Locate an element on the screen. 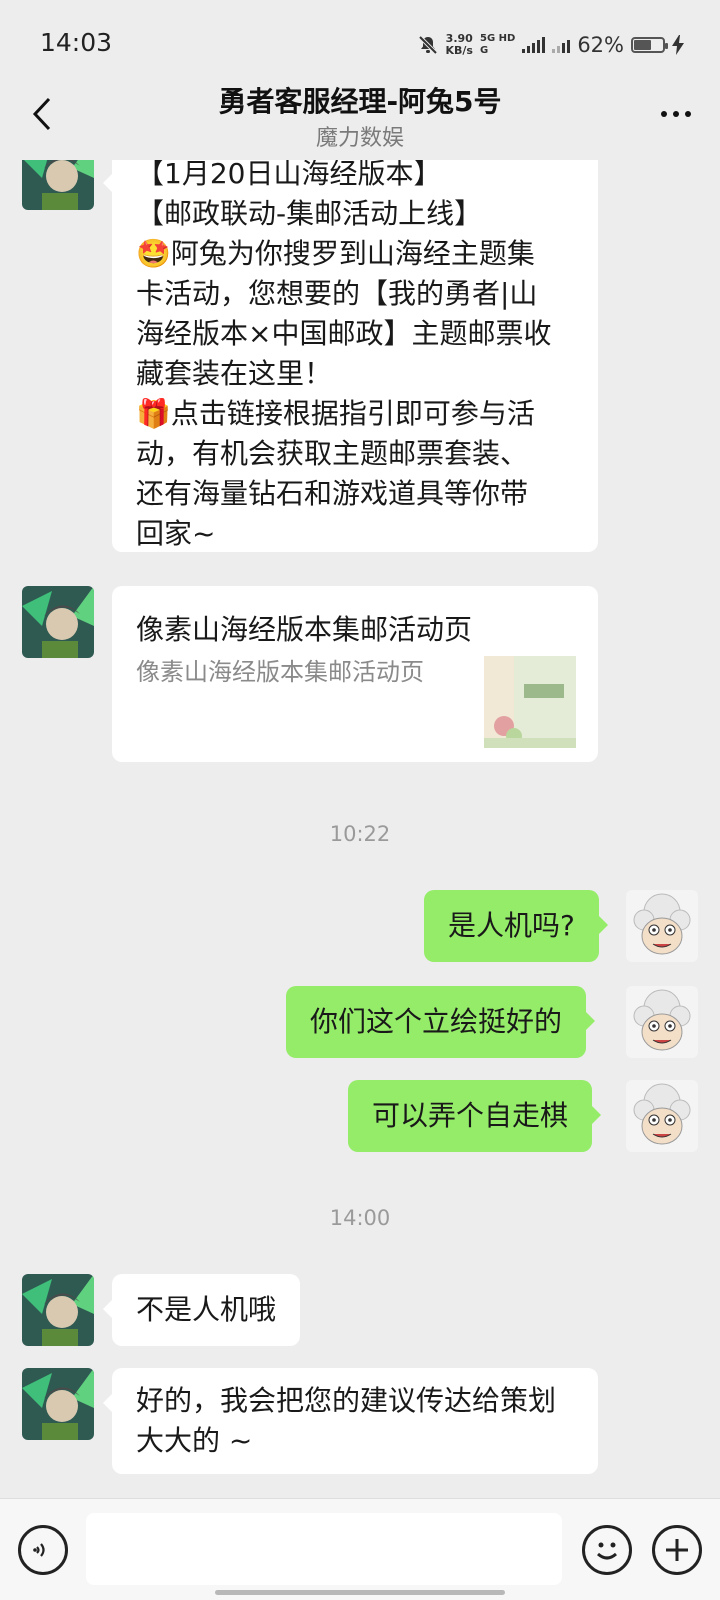  message-line: 🤩阿兔为你搜罗到山海经主题集 is located at coordinates (335, 253).